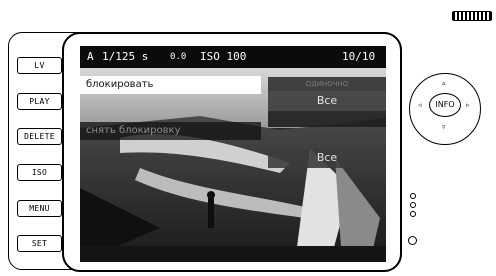  I want to click on iso-value: ISO 100, so click(223, 56).